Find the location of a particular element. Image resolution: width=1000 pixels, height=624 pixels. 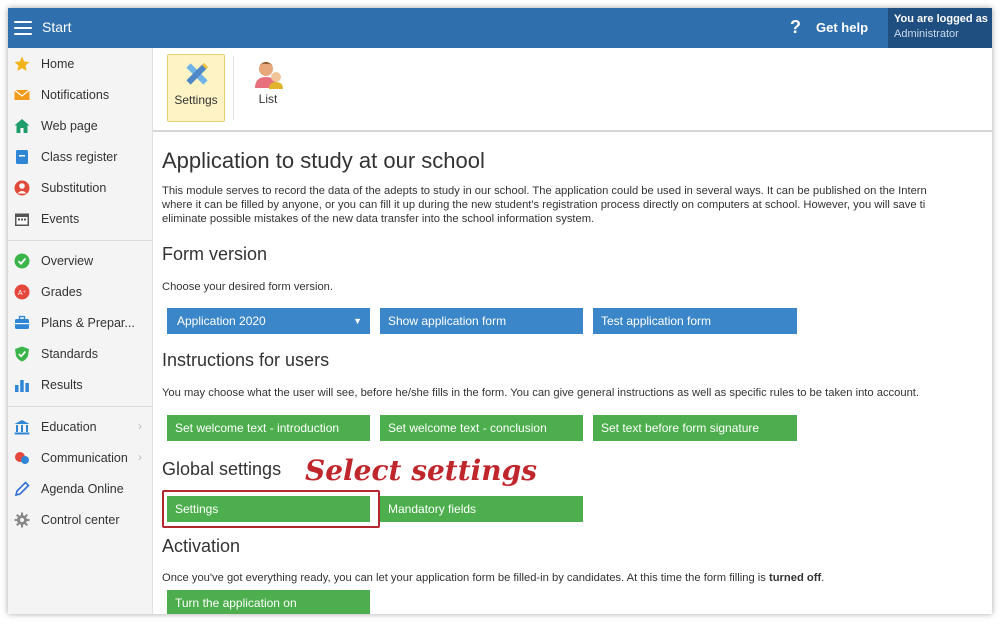

question-icon: ? is located at coordinates (795, 27).